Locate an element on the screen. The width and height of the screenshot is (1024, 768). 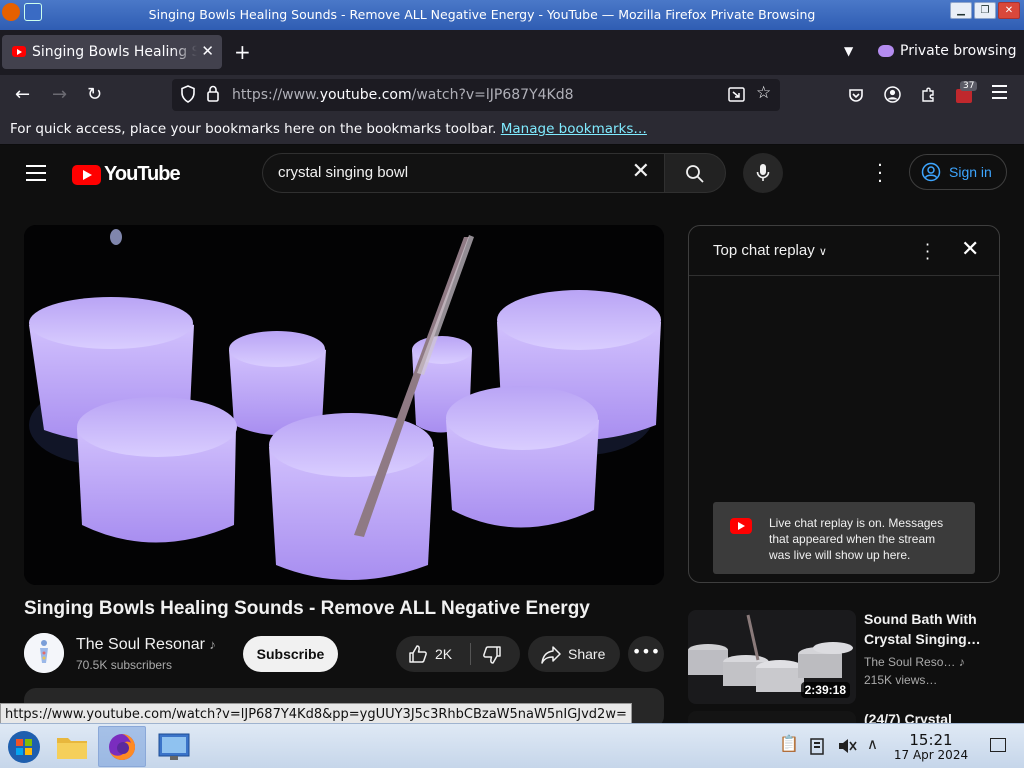
channel-avatar-figure-icon is located at coordinates (44, 653).